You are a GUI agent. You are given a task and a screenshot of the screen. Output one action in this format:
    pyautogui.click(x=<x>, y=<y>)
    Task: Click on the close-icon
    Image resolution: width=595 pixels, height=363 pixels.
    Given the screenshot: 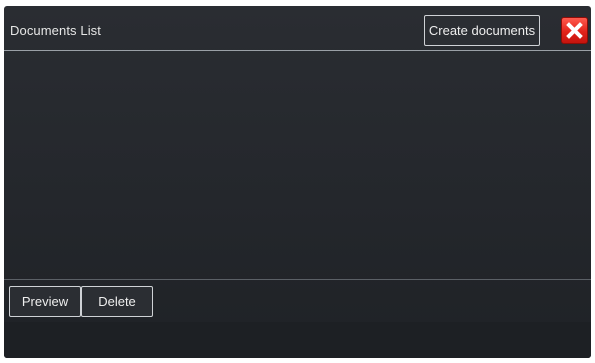 What is the action you would take?
    pyautogui.click(x=574, y=30)
    